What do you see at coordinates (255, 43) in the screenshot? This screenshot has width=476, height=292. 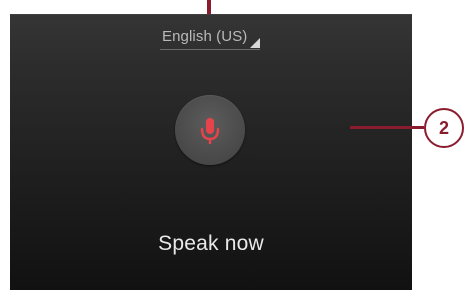 I see `dropdown-indicator-icon` at bounding box center [255, 43].